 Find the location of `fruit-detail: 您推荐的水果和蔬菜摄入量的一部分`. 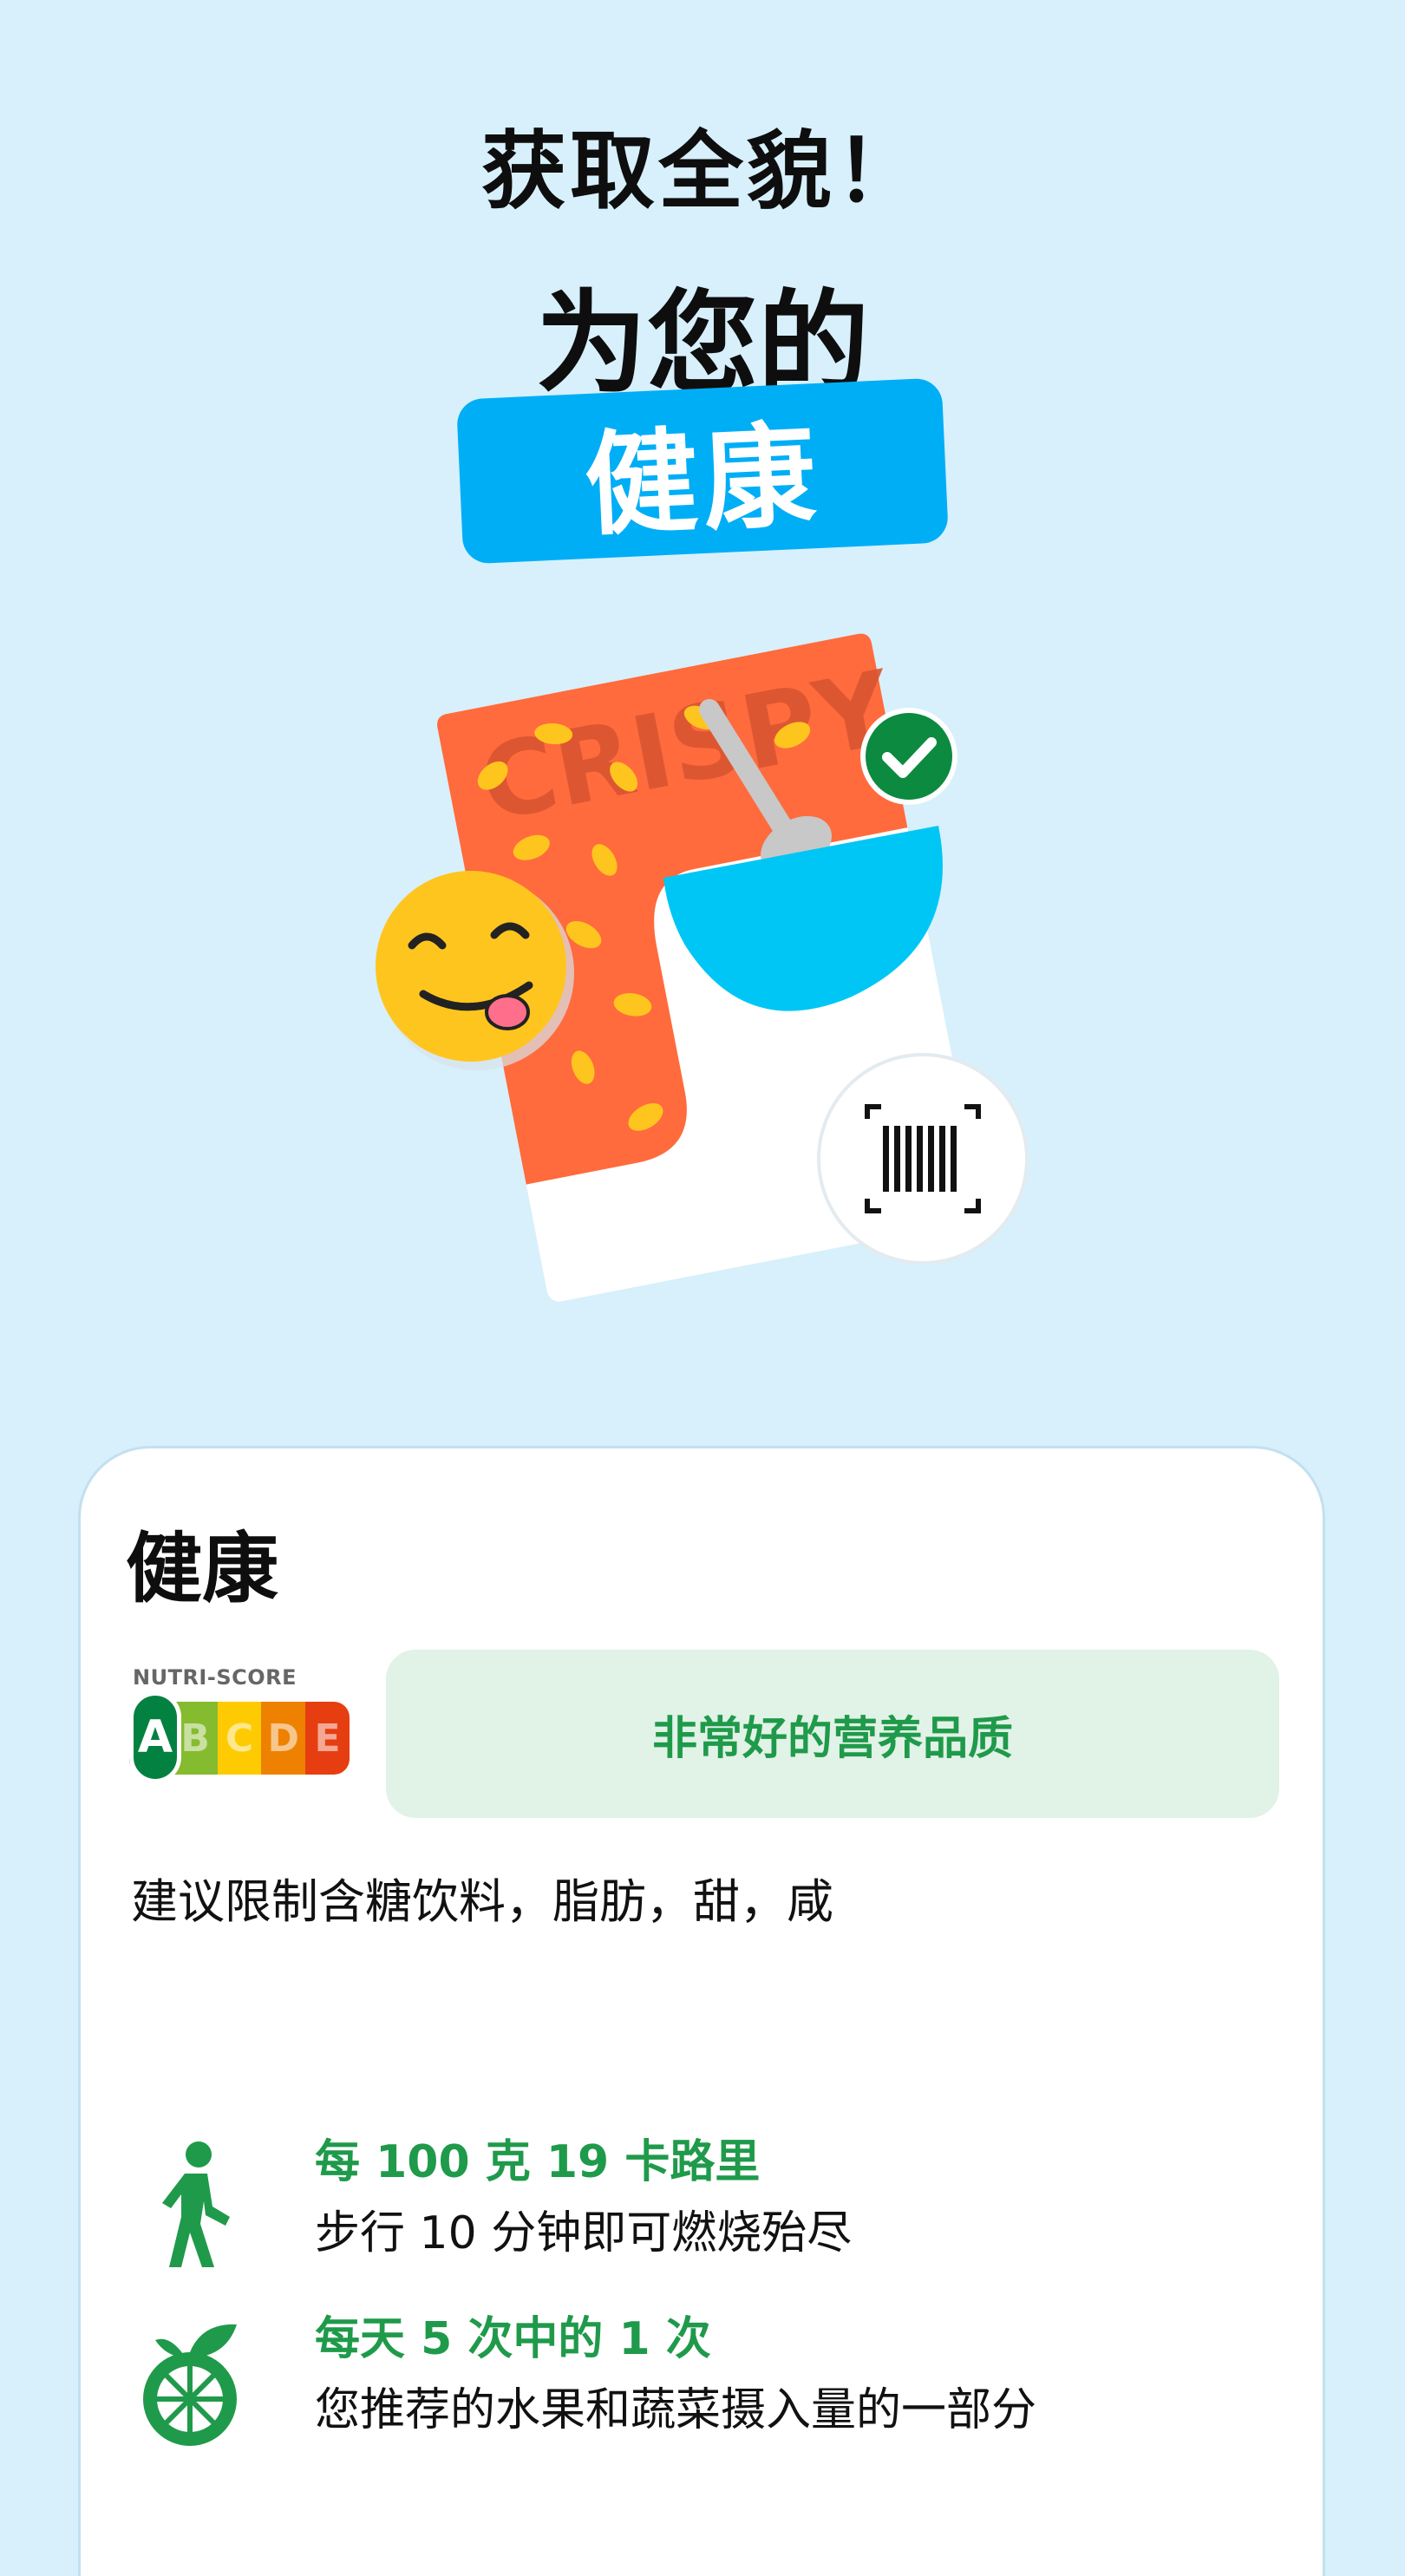

fruit-detail: 您推荐的水果和蔬菜摄入量的一部分 is located at coordinates (676, 2410).